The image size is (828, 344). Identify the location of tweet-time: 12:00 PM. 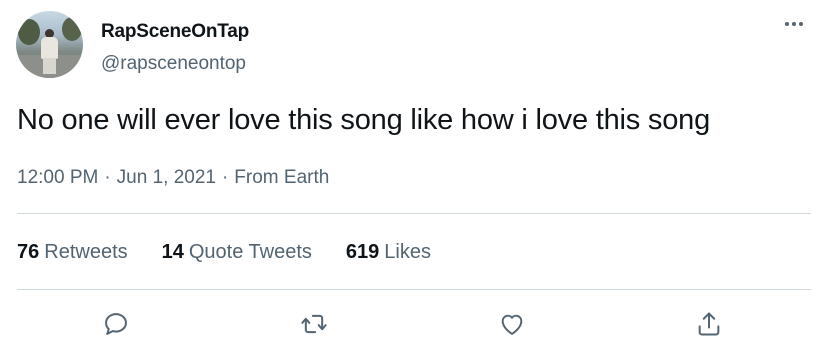
(57, 177).